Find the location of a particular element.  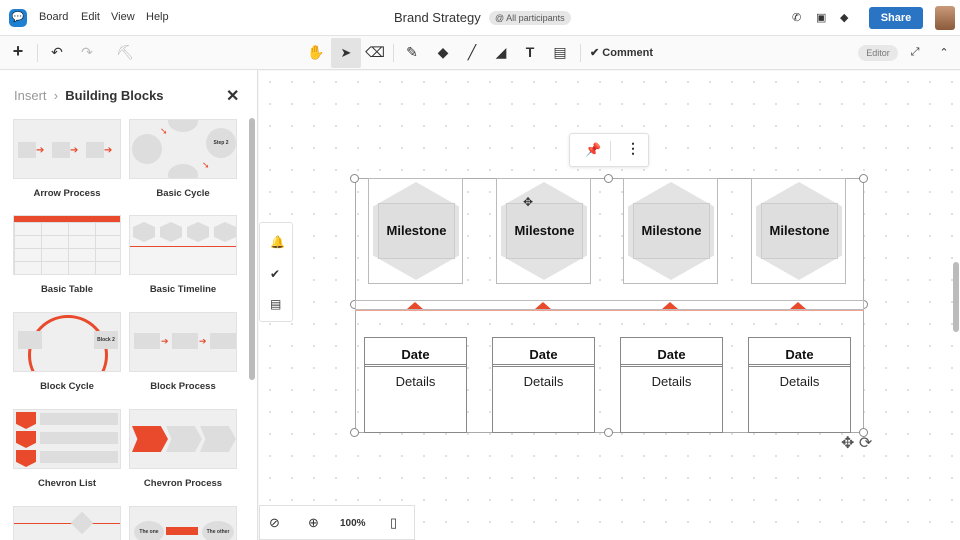

menu-help: Help is located at coordinates (157, 17).